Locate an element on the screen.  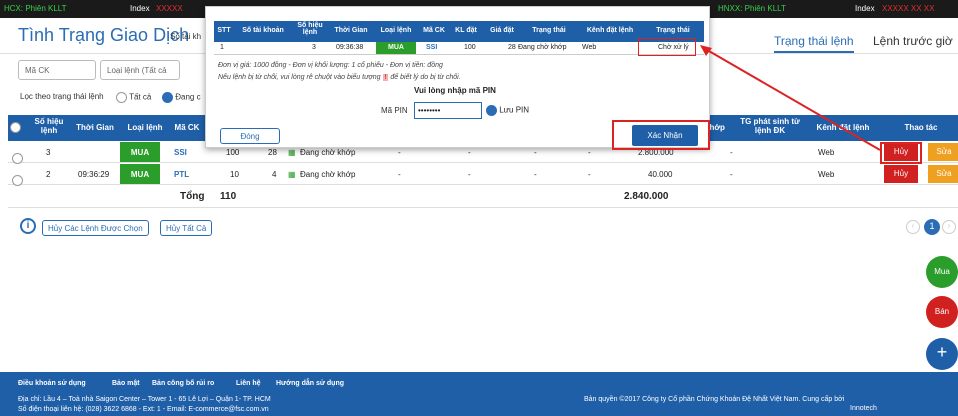
annotation-arrow is located at coordinates (790, 98).